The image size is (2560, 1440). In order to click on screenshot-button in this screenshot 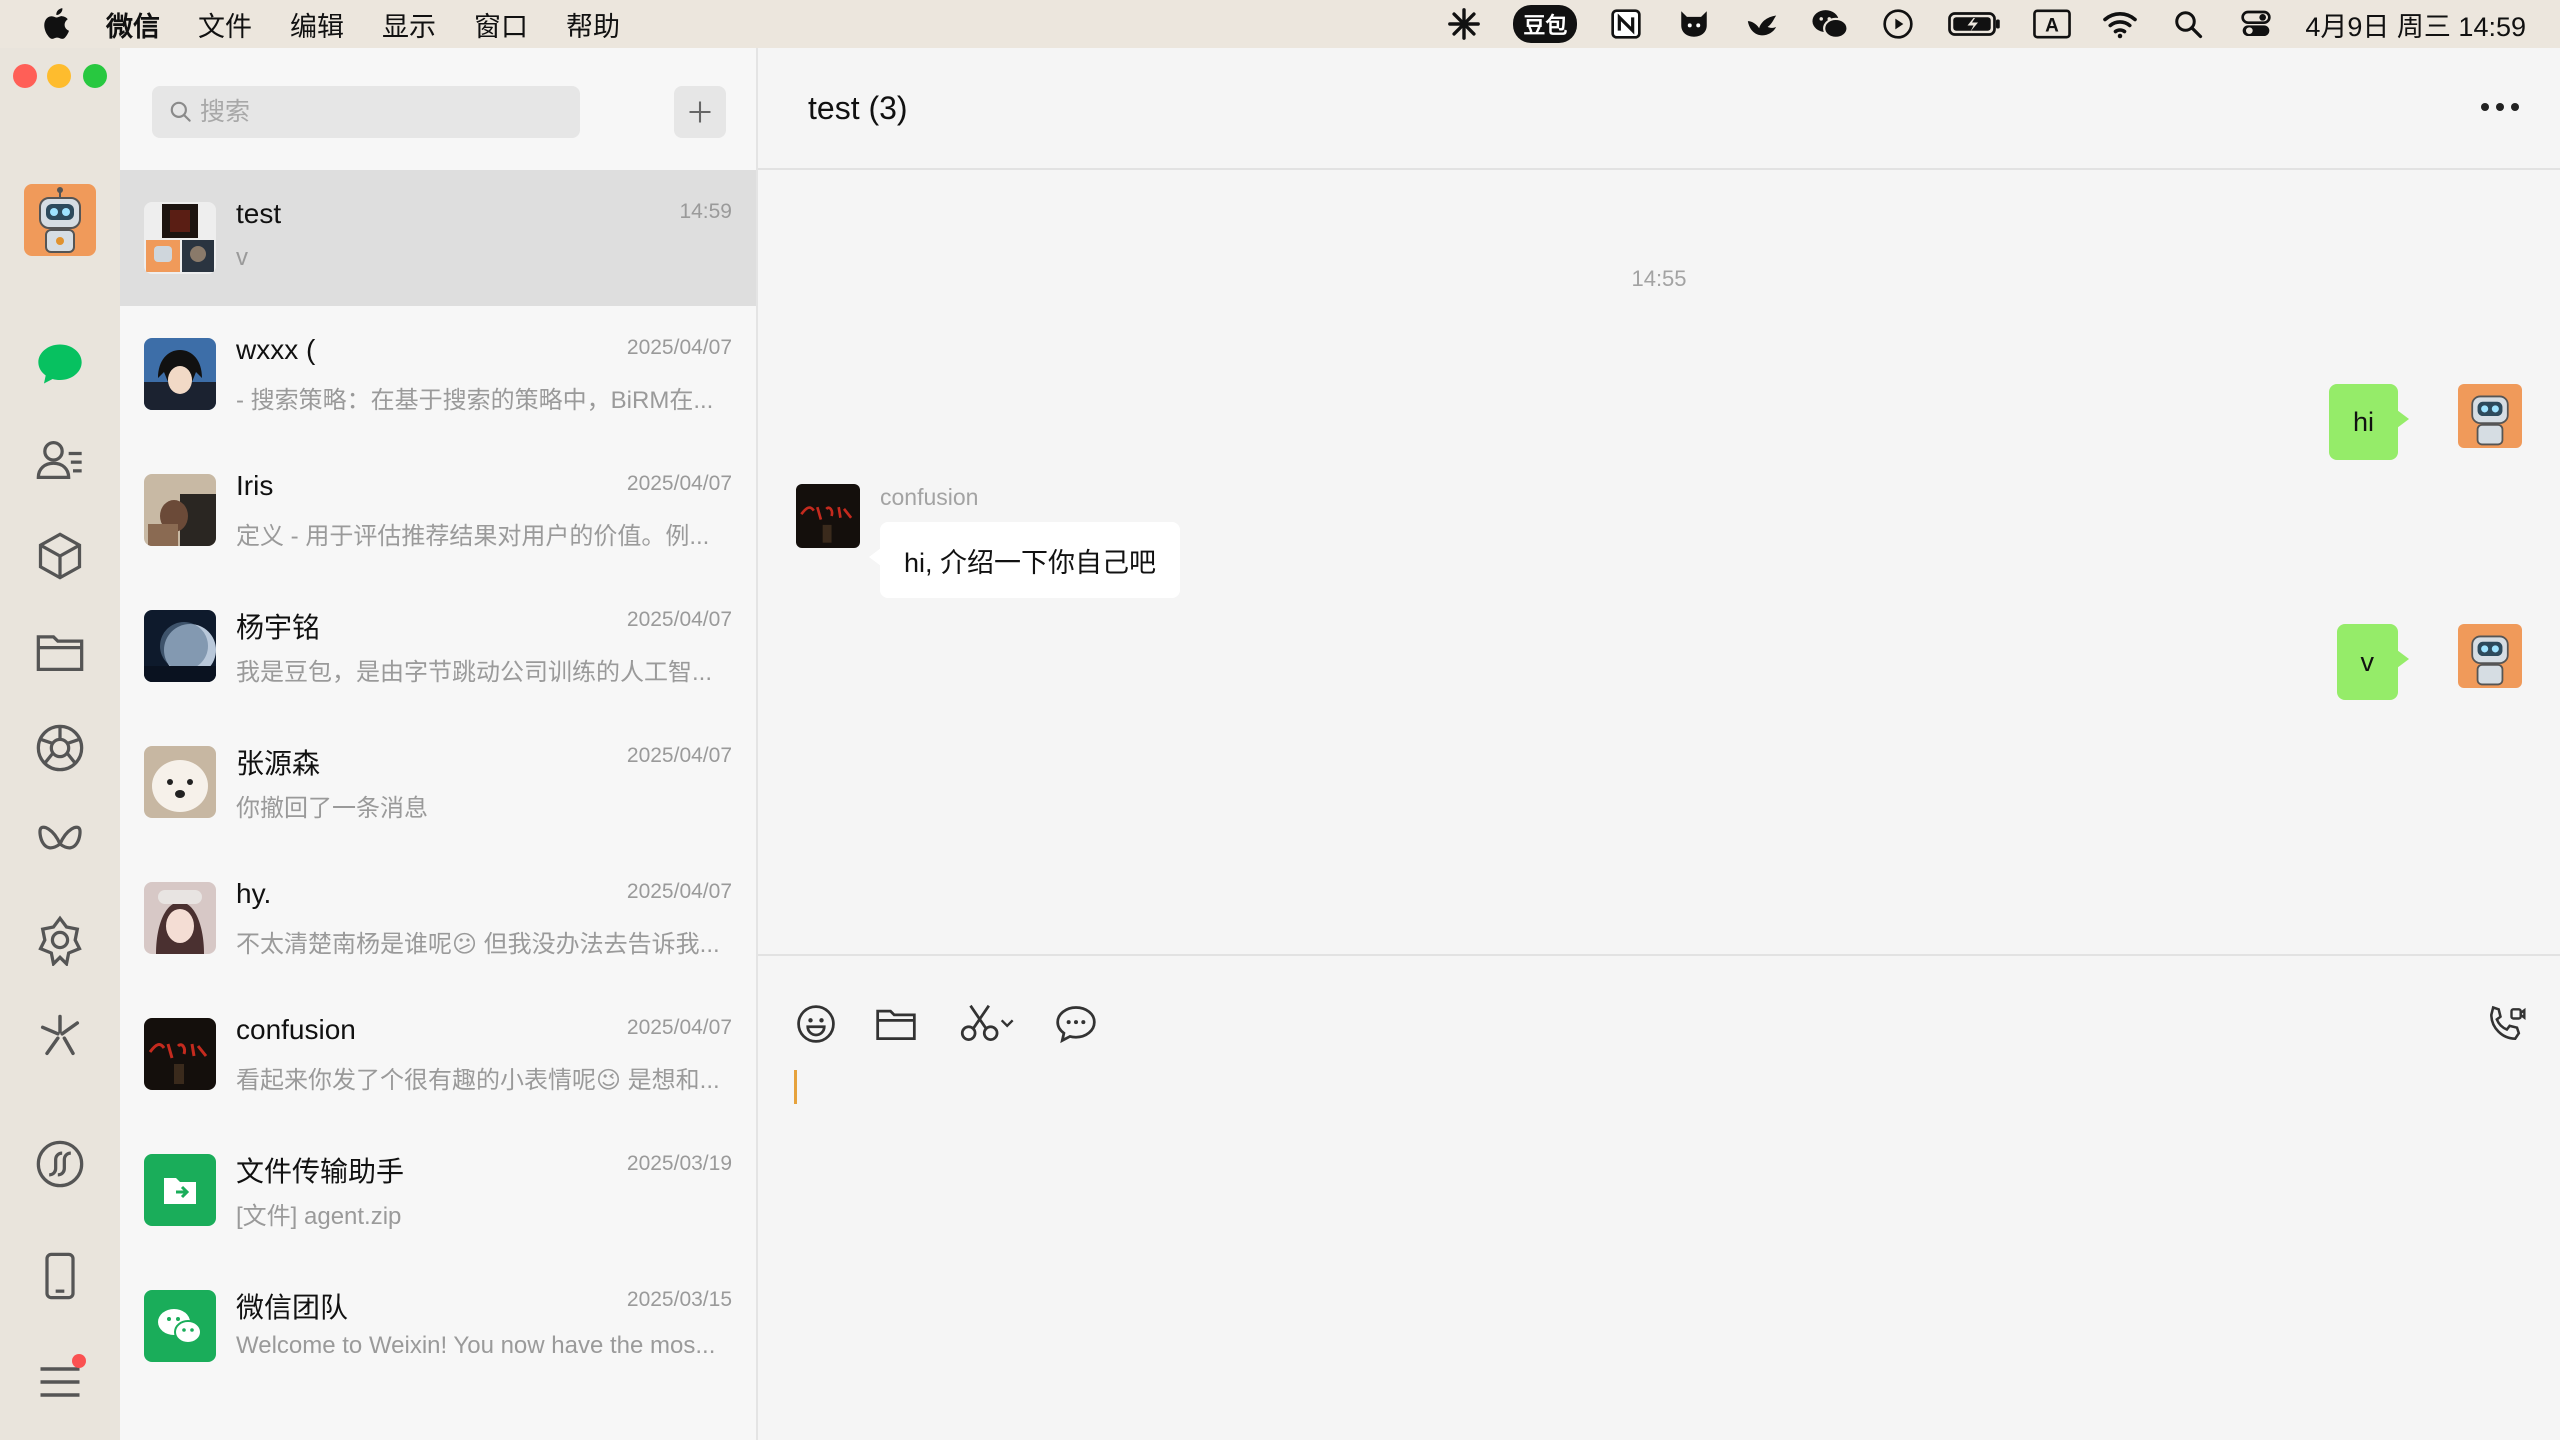, I will do `click(987, 1024)`.